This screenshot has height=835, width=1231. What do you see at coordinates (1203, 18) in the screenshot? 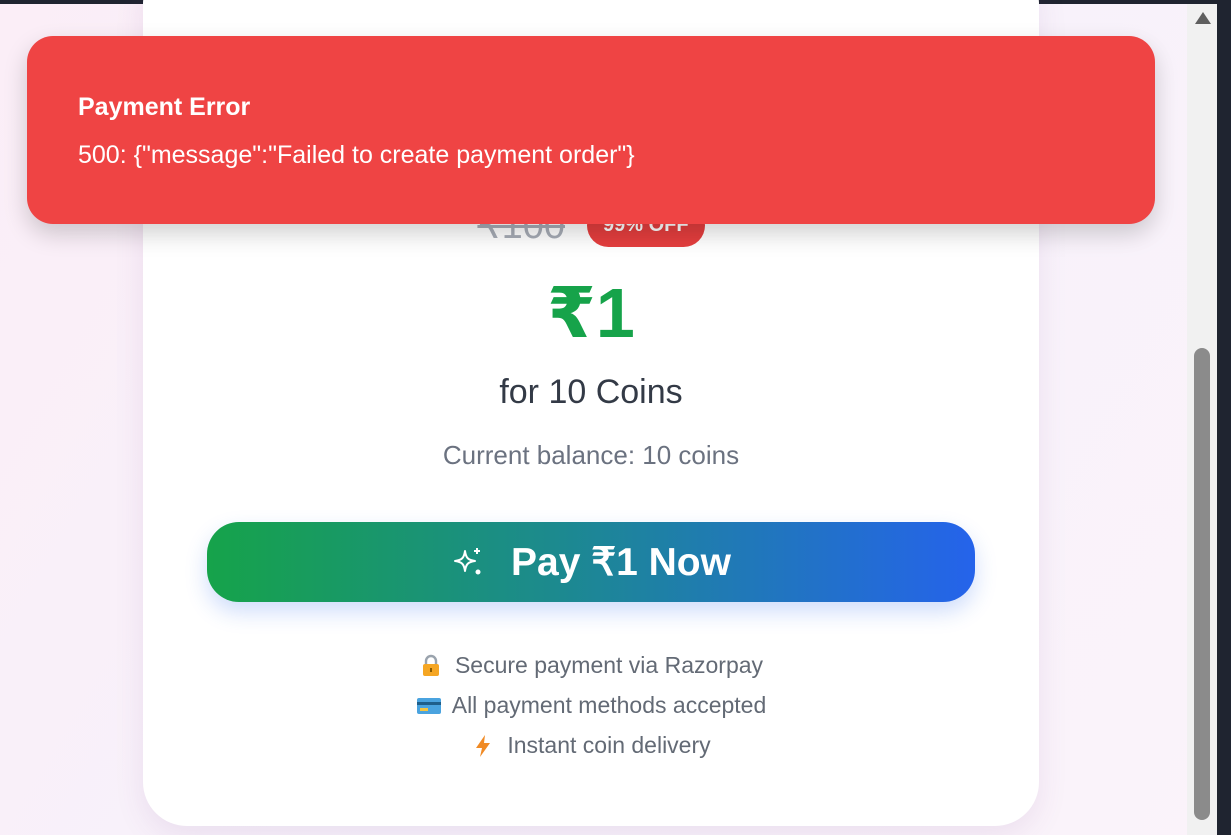
I see `scroll-up-arrow-icon` at bounding box center [1203, 18].